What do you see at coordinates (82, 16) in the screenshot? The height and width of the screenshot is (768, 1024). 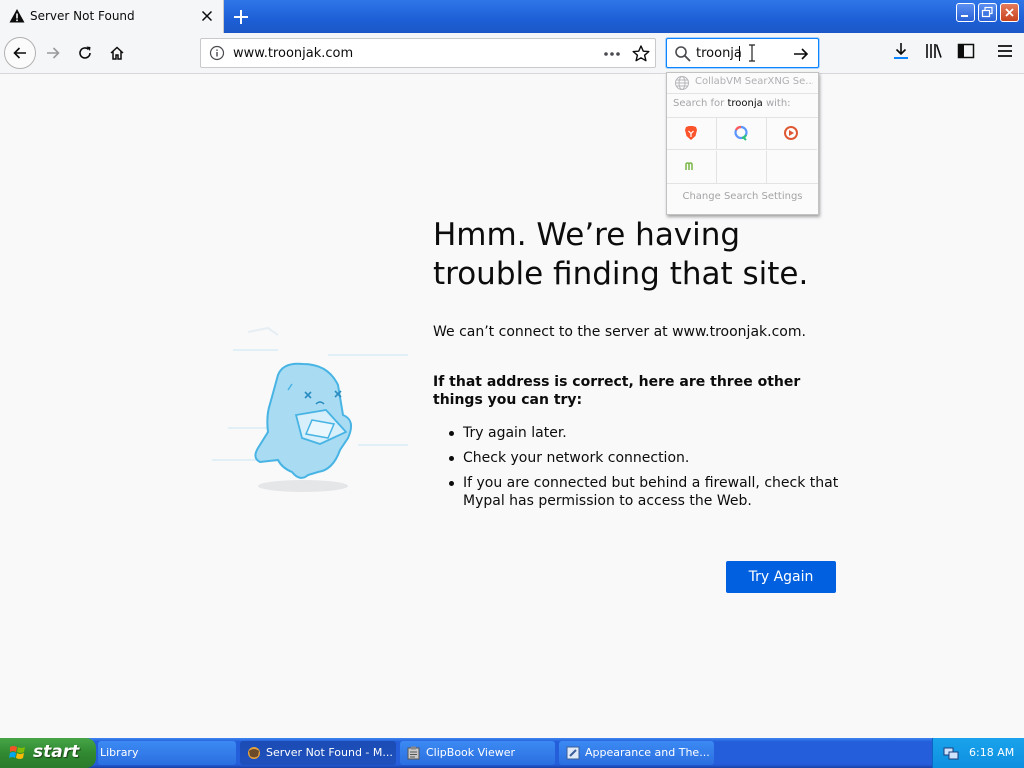 I see `tab-title: Server Not Found` at bounding box center [82, 16].